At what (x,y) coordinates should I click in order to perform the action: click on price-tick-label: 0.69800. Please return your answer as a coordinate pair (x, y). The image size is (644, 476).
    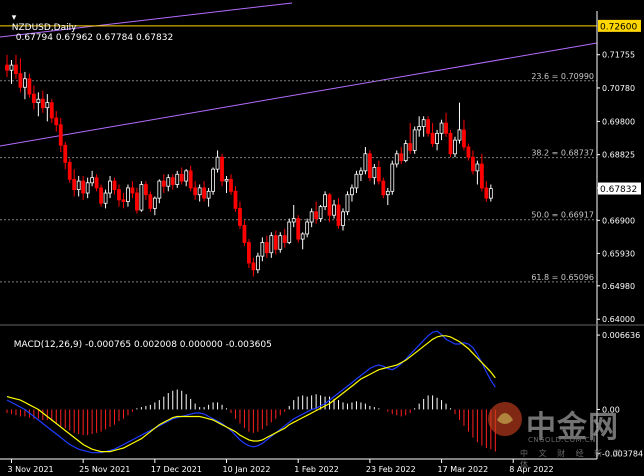
    Looking at the image, I should click on (618, 121).